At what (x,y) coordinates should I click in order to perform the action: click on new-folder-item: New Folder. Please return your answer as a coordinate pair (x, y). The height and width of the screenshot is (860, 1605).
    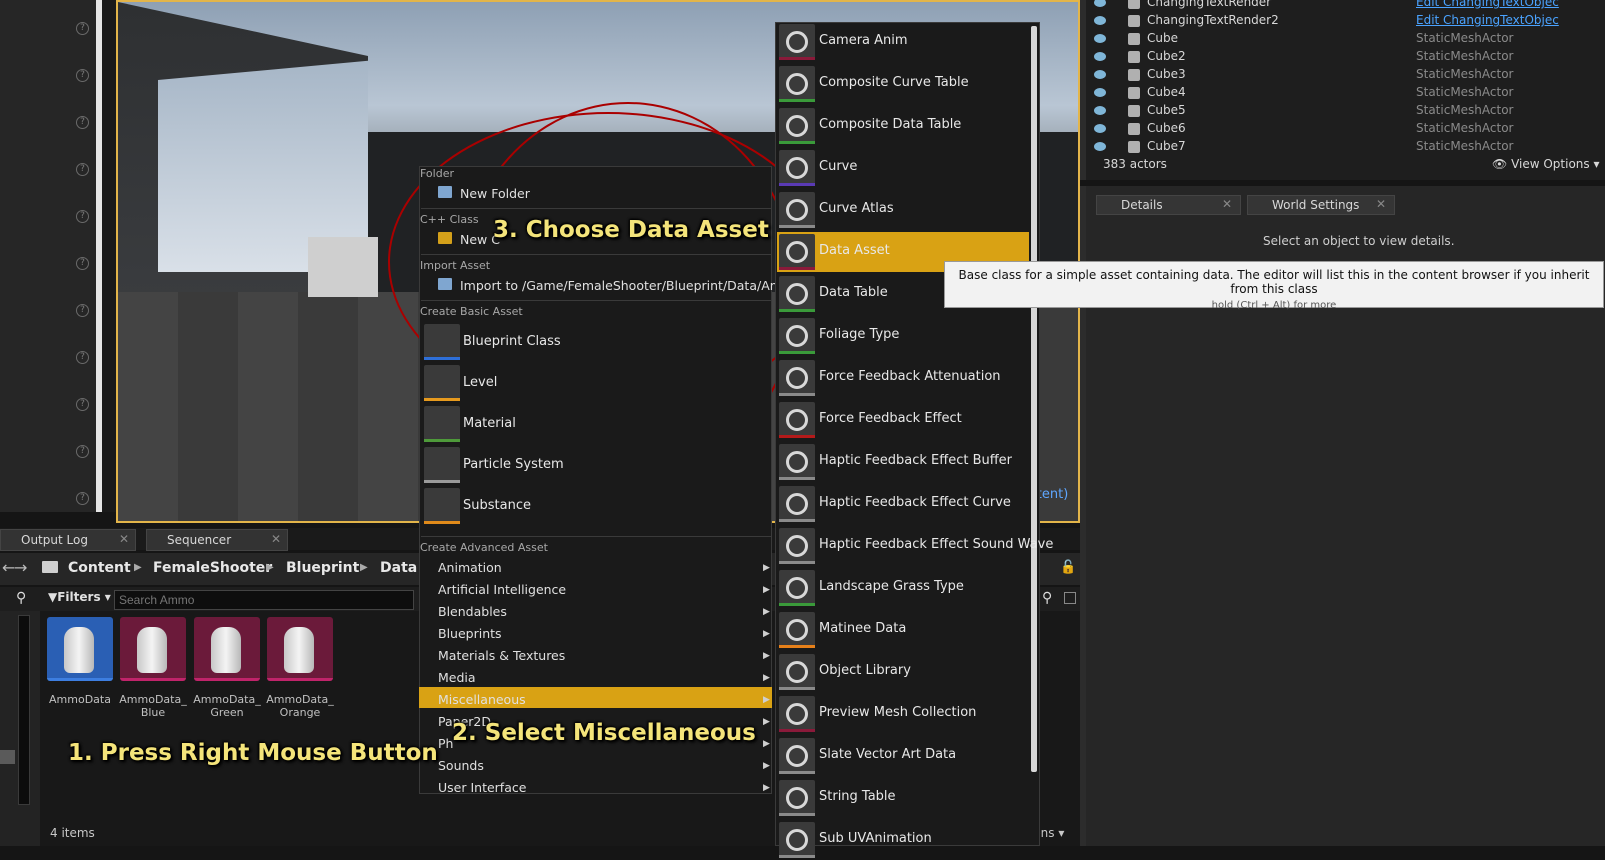
    Looking at the image, I should click on (495, 193).